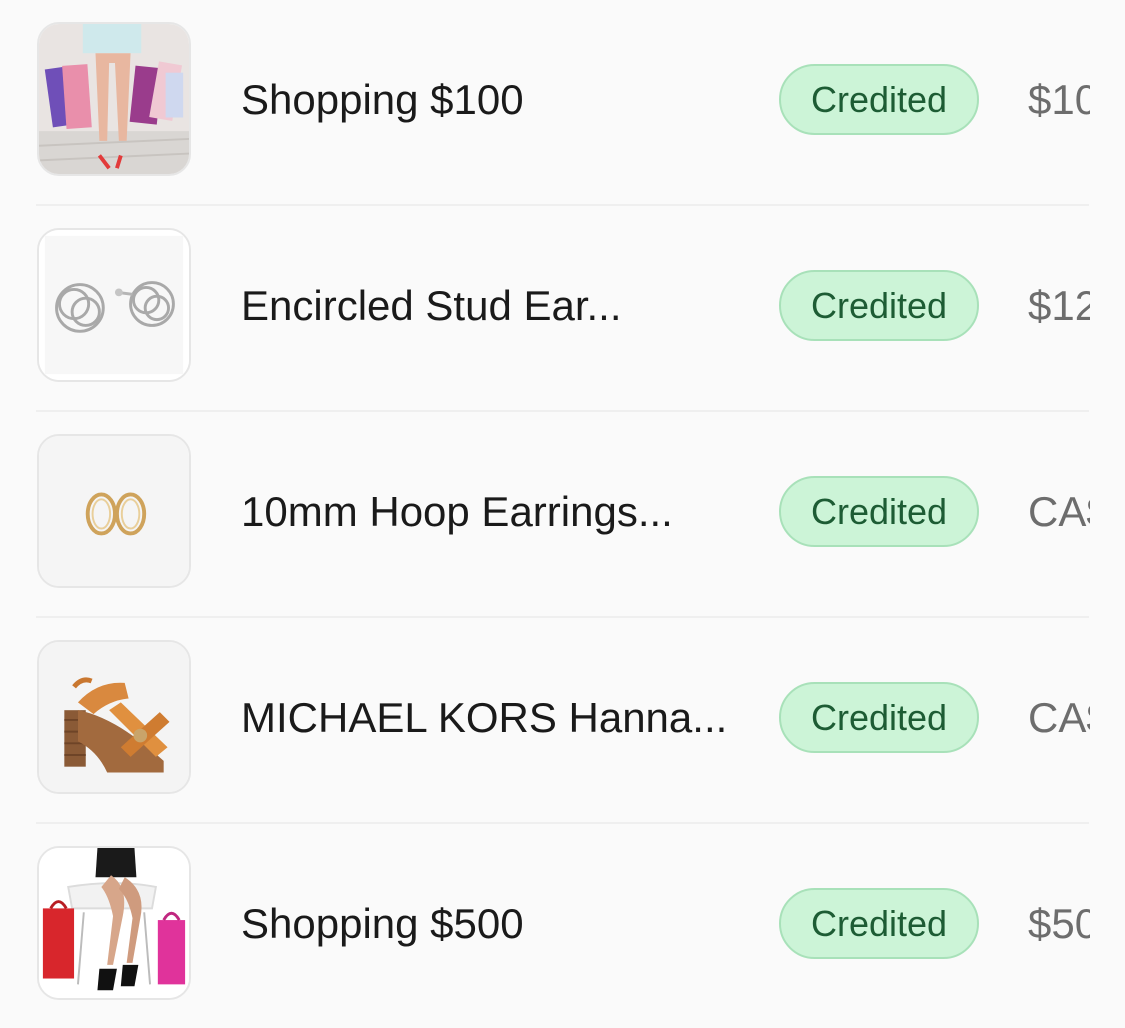 The width and height of the screenshot is (1125, 1028). I want to click on shopping-bags-image, so click(114, 99).